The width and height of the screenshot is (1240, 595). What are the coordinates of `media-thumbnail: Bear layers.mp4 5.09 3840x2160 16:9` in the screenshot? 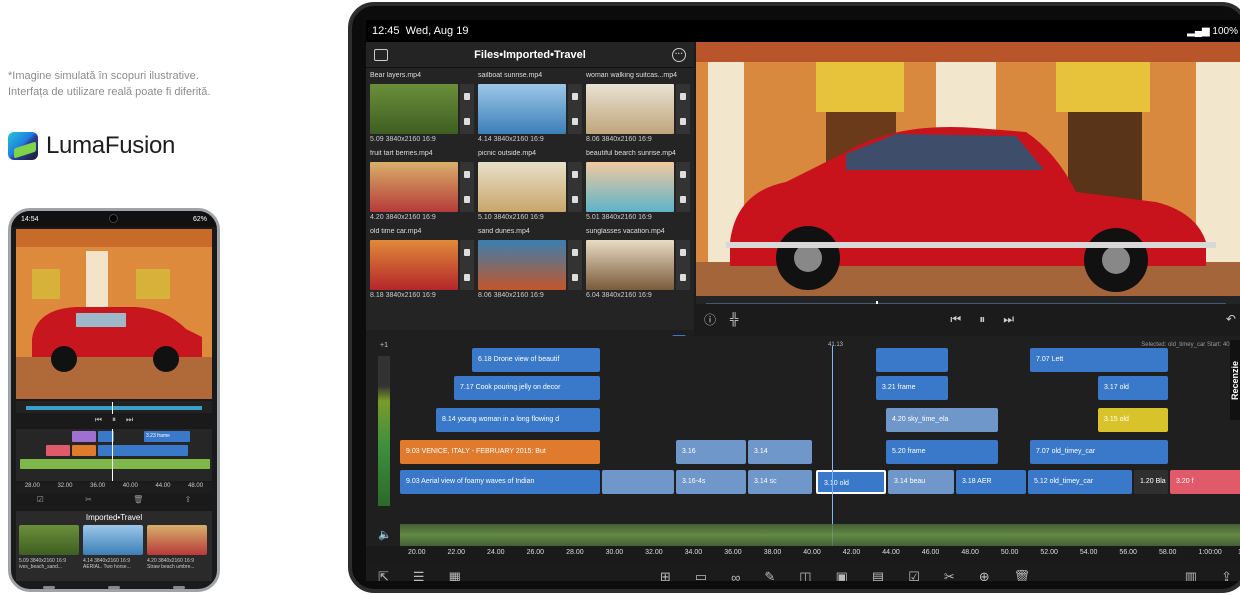 It's located at (422, 110).